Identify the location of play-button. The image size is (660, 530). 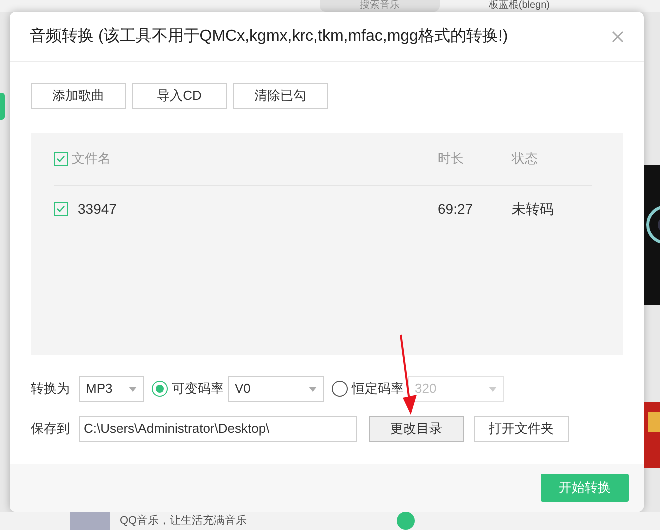
(406, 521).